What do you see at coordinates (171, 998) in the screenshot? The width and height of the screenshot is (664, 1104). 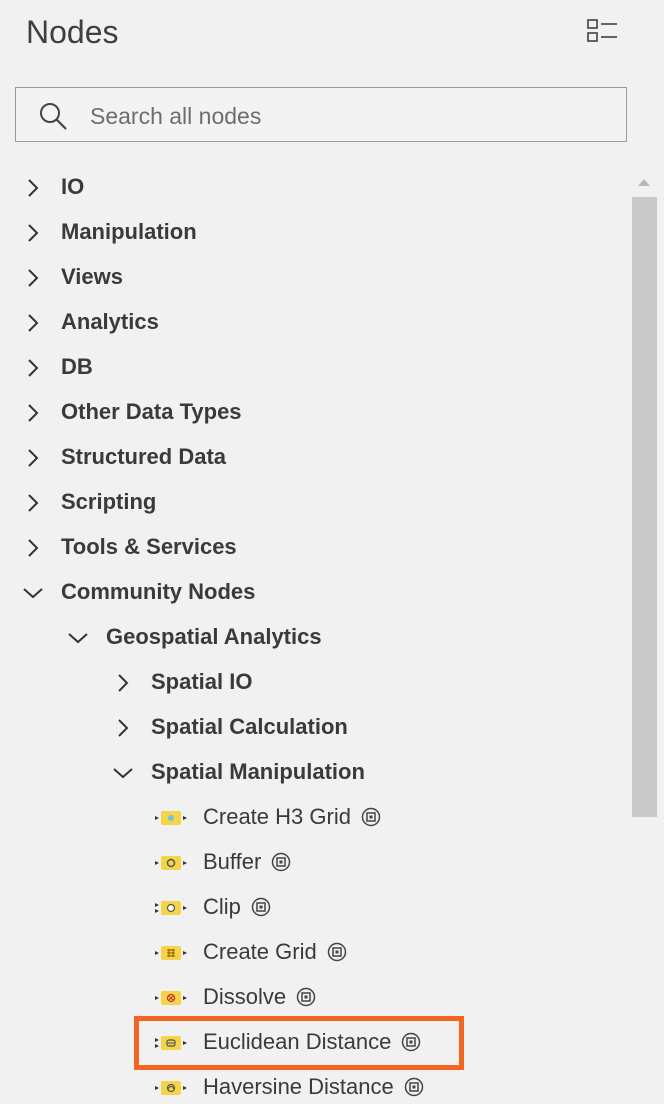 I see `dissolve-node-icon` at bounding box center [171, 998].